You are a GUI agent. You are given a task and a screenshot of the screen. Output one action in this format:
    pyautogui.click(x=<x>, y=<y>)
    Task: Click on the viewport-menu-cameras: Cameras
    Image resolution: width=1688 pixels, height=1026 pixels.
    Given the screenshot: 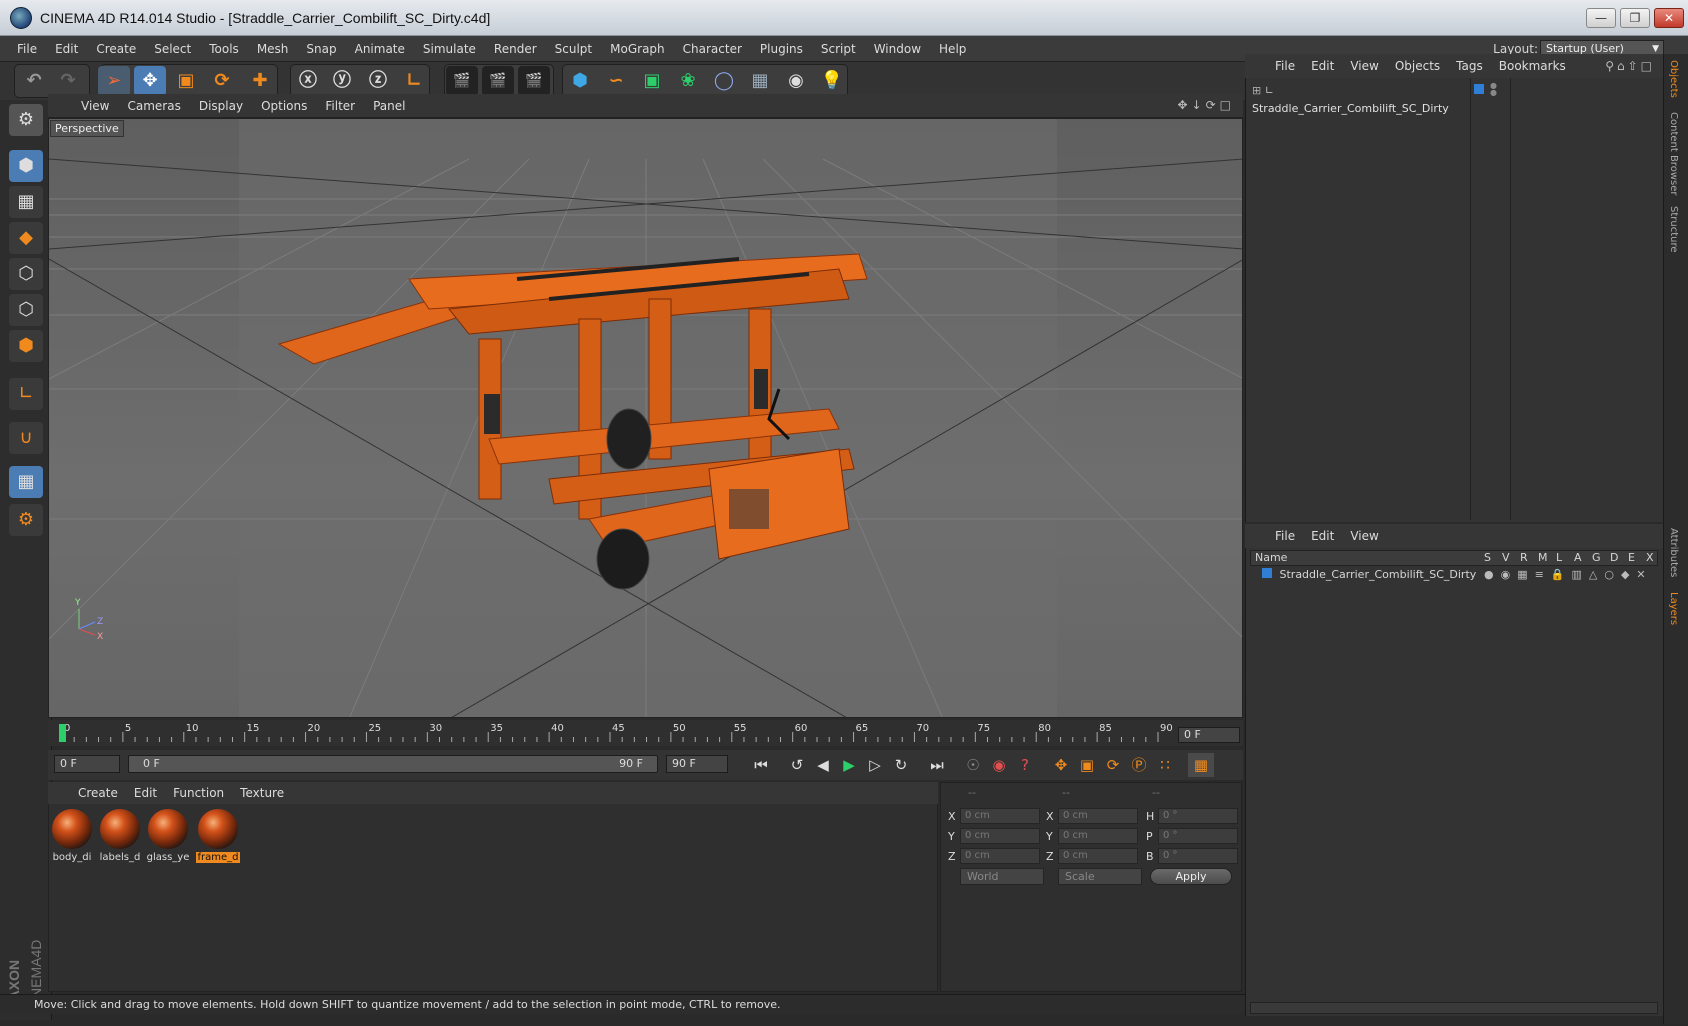 What is the action you would take?
    pyautogui.click(x=153, y=106)
    